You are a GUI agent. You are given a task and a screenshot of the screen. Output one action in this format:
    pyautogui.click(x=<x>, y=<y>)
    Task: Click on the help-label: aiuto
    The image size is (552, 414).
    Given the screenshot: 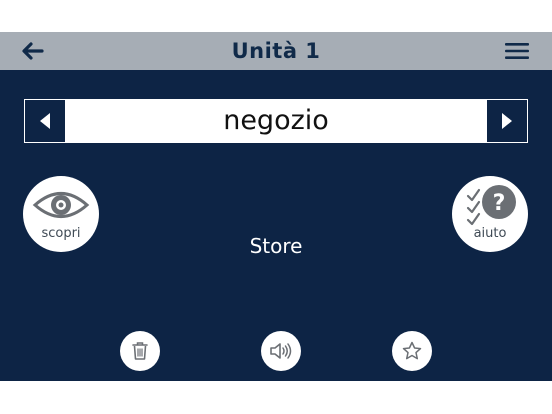 What is the action you would take?
    pyautogui.click(x=490, y=233)
    